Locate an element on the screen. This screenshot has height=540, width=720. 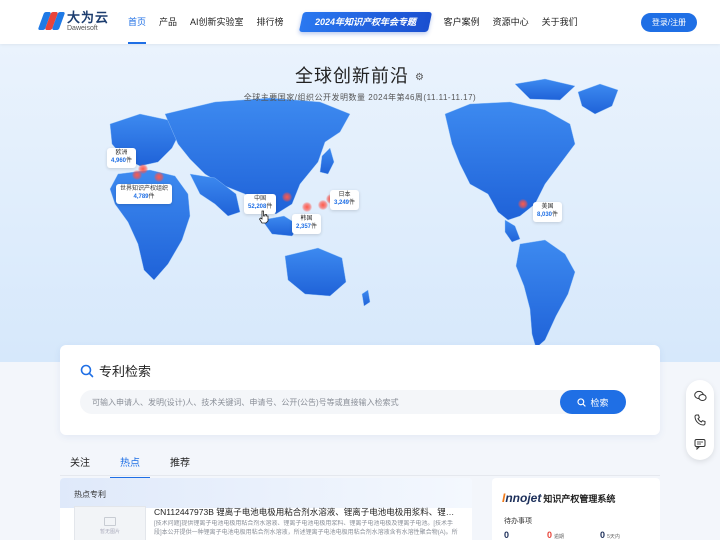
usa-pin is located at coordinates (523, 204).